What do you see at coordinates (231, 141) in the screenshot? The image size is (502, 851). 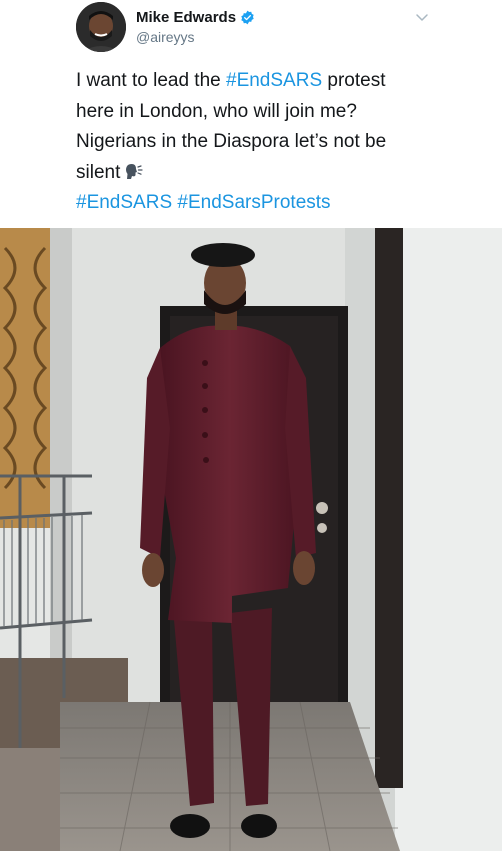 I see `tweet-line-3: Nigerians in the Diaspora let’s not be` at bounding box center [231, 141].